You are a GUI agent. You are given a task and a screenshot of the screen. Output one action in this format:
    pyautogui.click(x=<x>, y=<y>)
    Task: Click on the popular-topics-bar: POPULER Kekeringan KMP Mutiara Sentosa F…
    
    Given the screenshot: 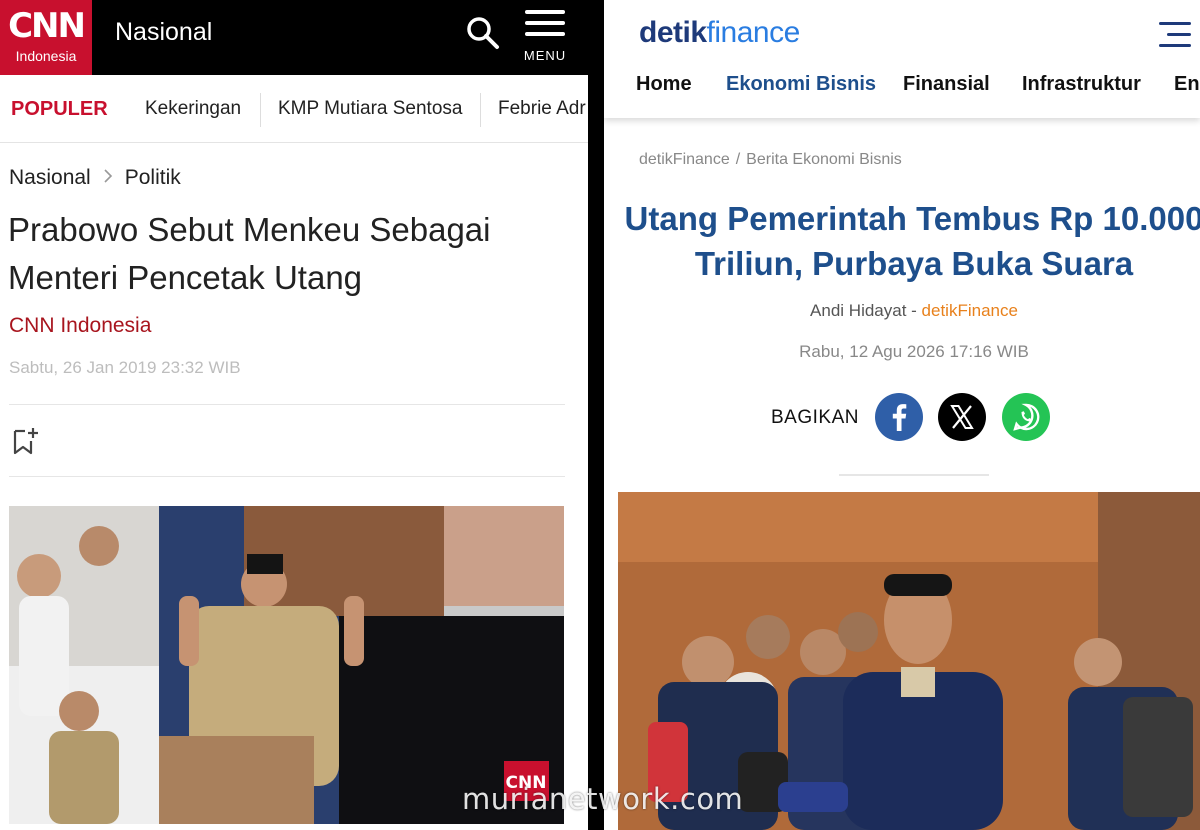 What is the action you would take?
    pyautogui.click(x=294, y=109)
    